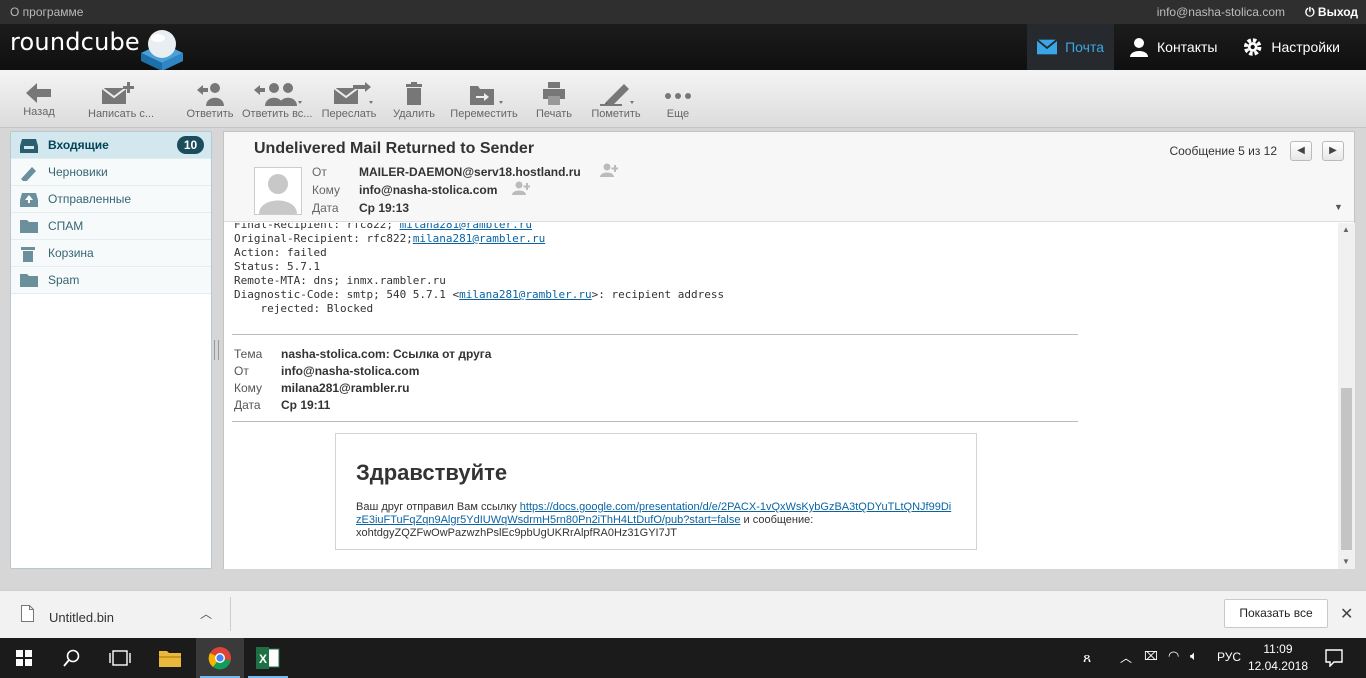  What do you see at coordinates (428, 190) in the screenshot?
I see `to-value: info@nasha-stolica.com` at bounding box center [428, 190].